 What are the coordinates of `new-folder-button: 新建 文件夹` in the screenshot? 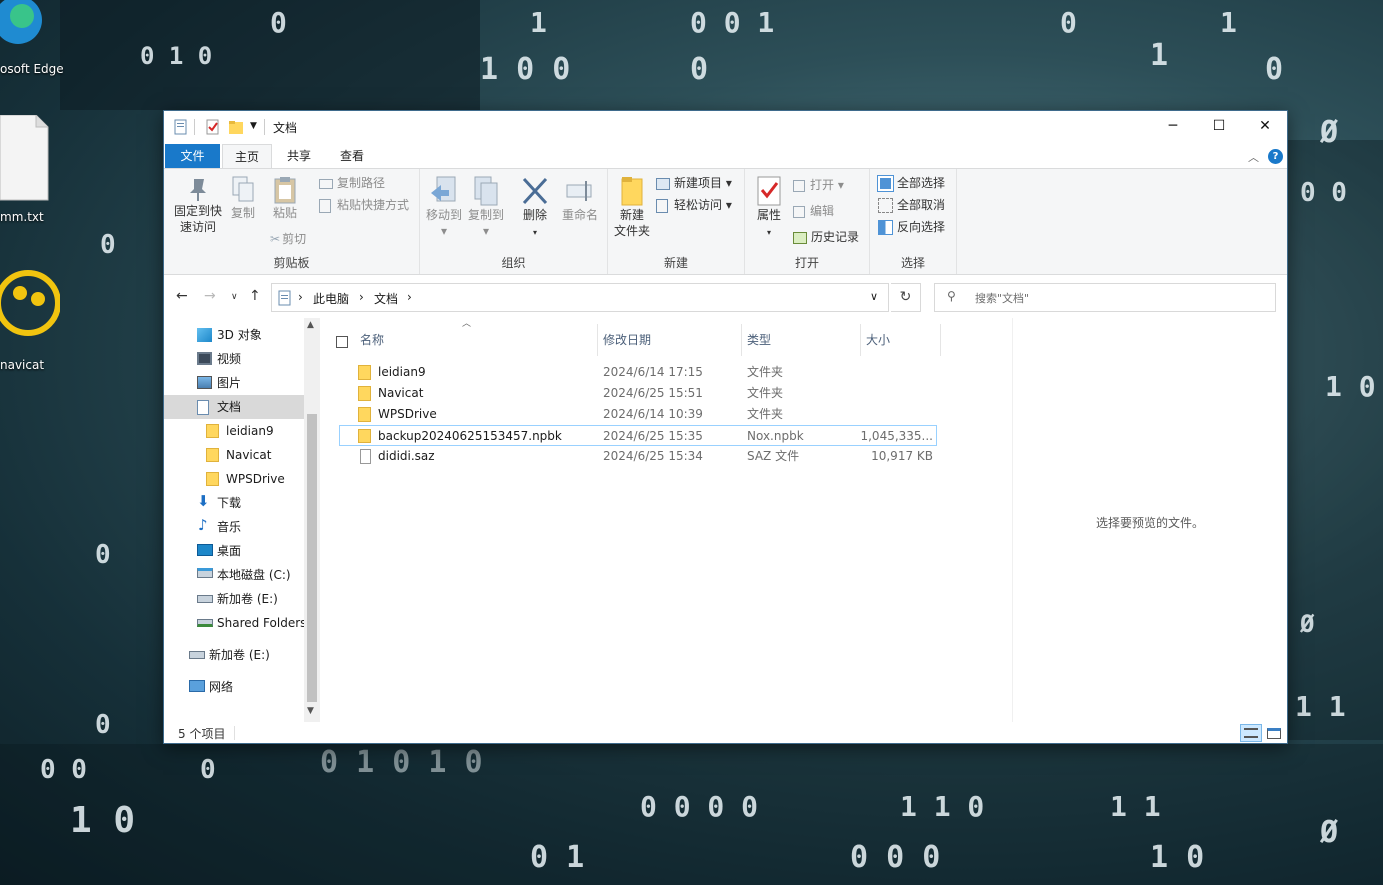 It's located at (632, 207).